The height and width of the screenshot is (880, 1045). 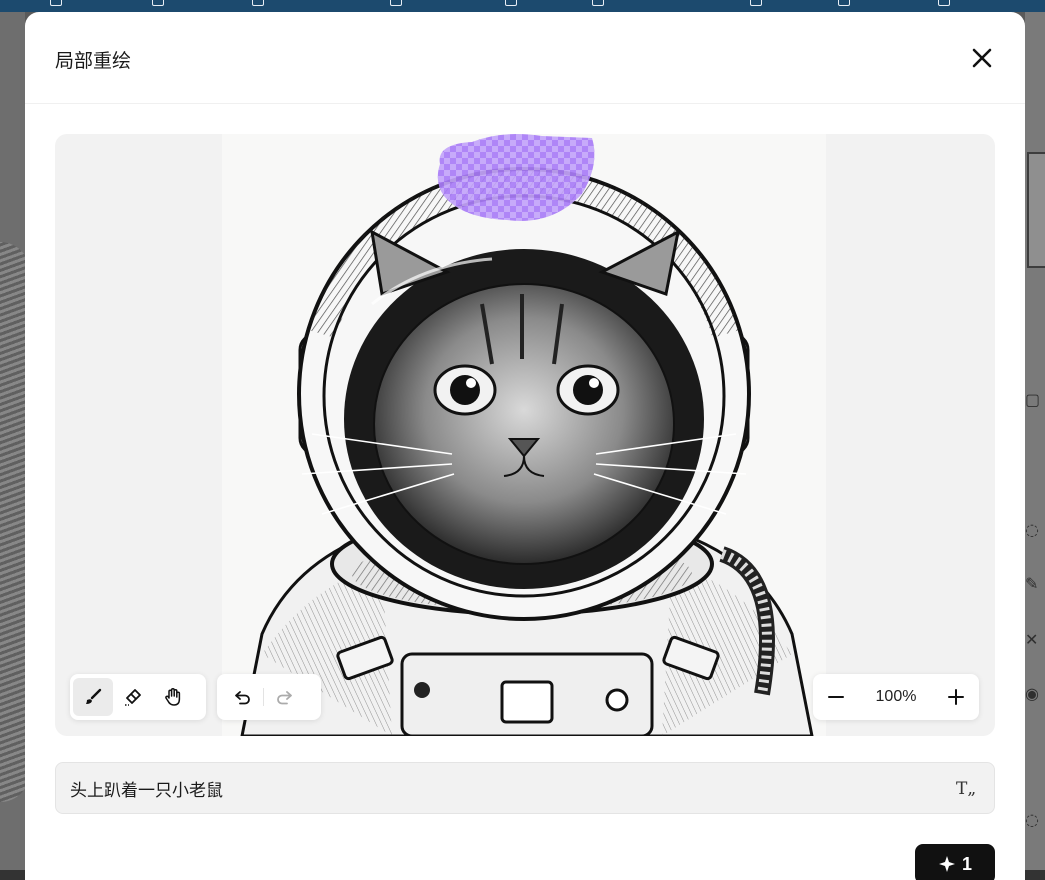 I want to click on zoom-in-button, so click(x=956, y=697).